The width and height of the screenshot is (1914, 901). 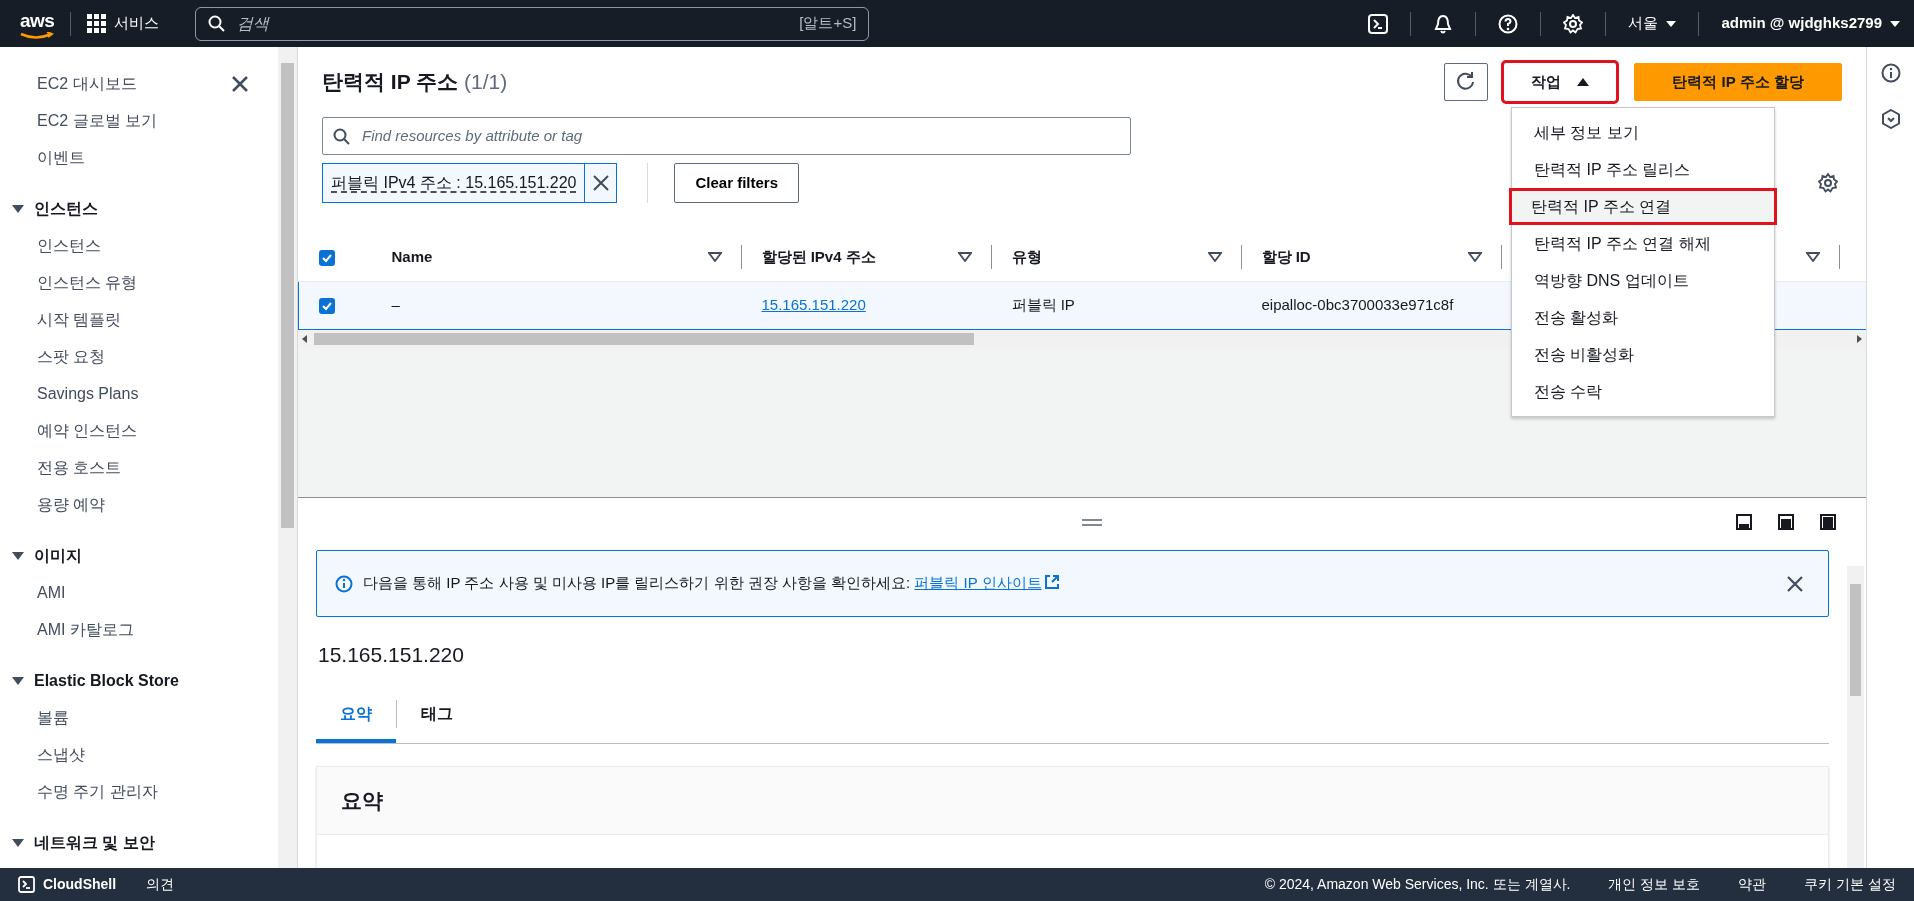 What do you see at coordinates (1890, 119) in the screenshot?
I see `hexagon-icon` at bounding box center [1890, 119].